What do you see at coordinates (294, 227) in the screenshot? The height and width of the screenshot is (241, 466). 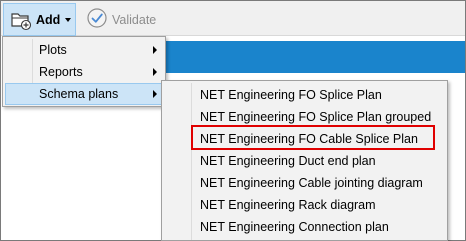 I see `submenu-item-label: NET Engineering Connection plan` at bounding box center [294, 227].